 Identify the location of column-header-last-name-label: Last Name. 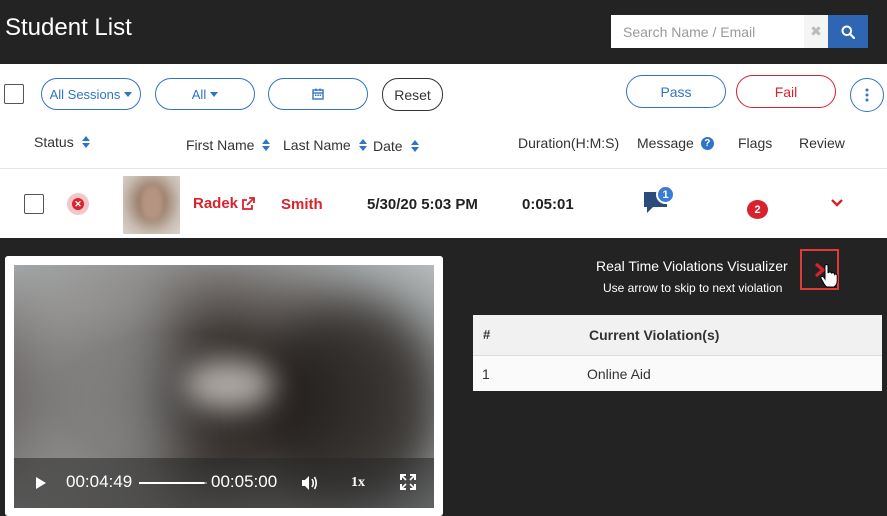
(317, 145).